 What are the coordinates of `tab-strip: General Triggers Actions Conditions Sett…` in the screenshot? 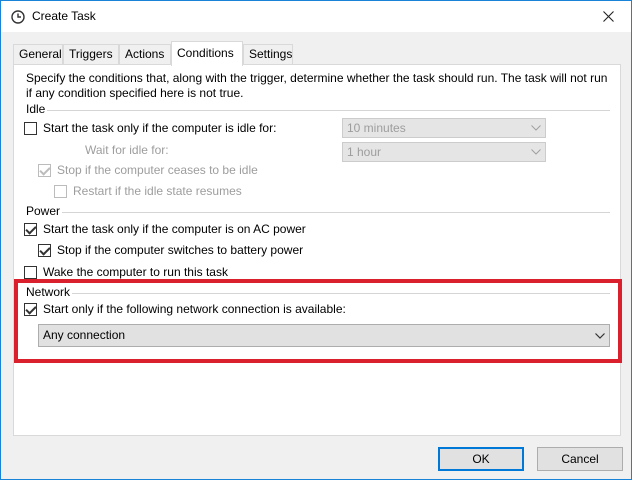 It's located at (318, 53).